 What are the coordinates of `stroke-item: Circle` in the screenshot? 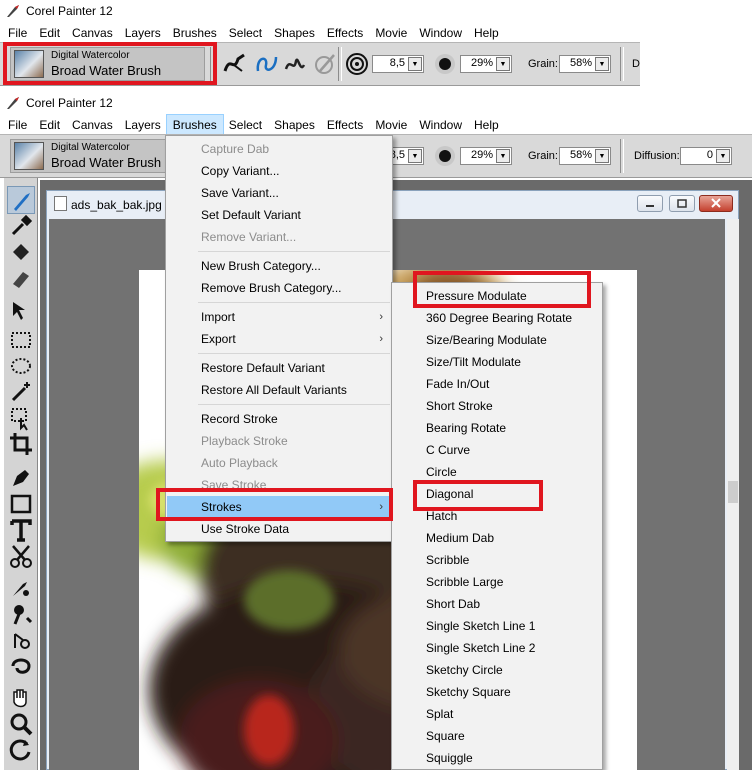 It's located at (497, 472).